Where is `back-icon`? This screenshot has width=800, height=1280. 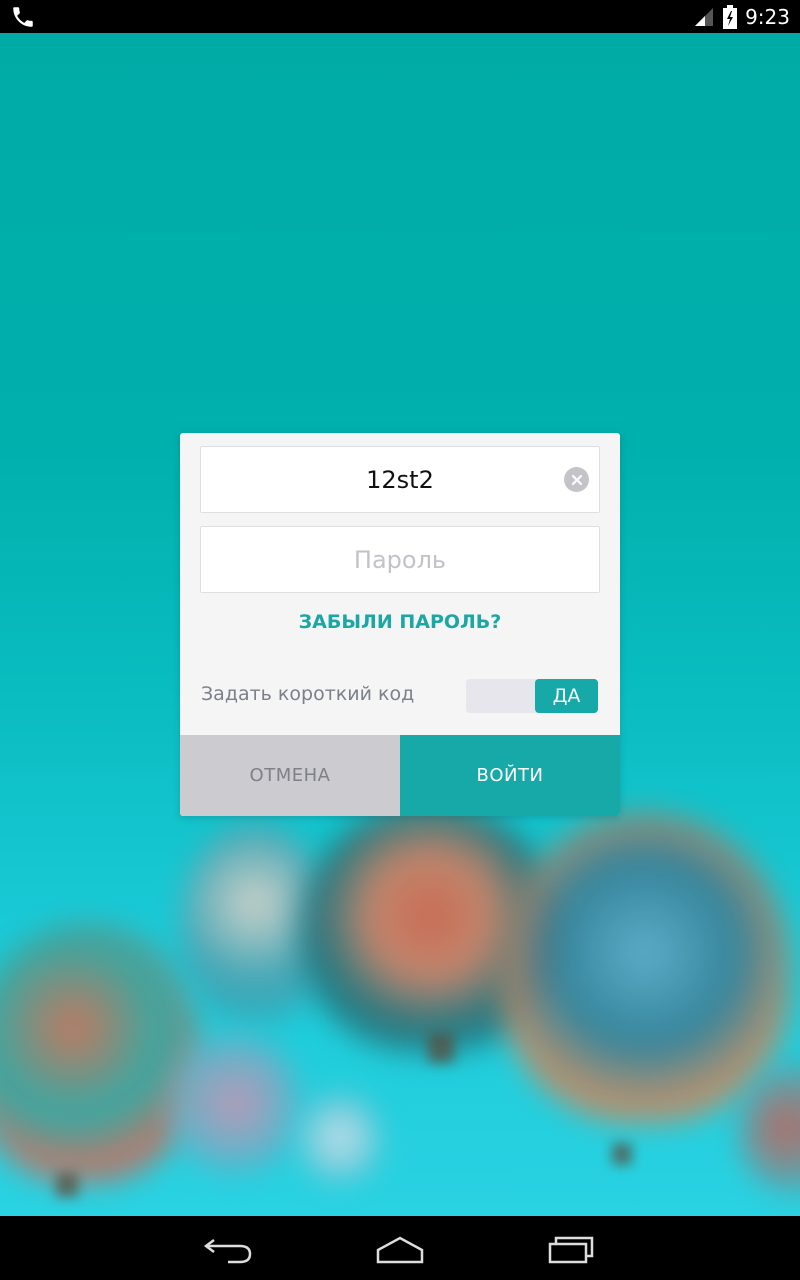 back-icon is located at coordinates (230, 1248).